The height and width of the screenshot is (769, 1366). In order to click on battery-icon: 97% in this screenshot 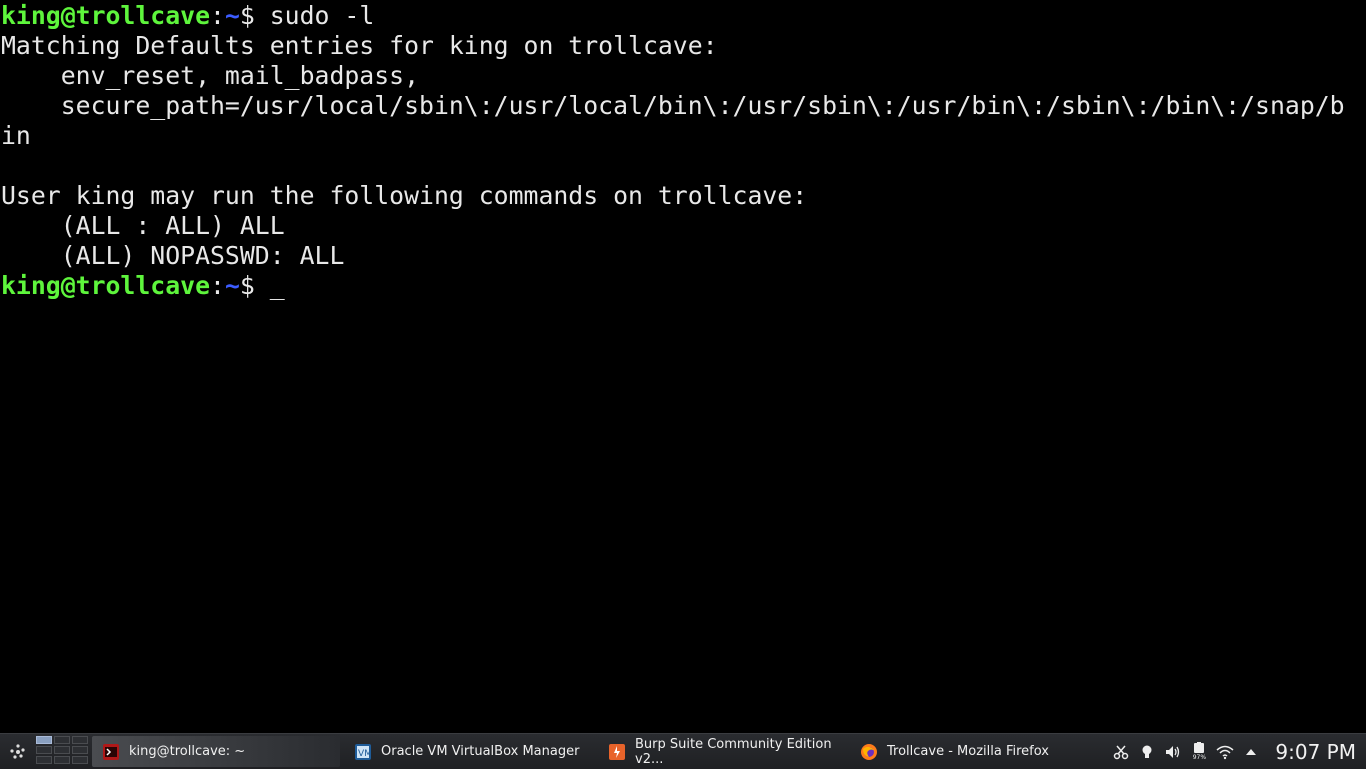, I will do `click(1199, 752)`.